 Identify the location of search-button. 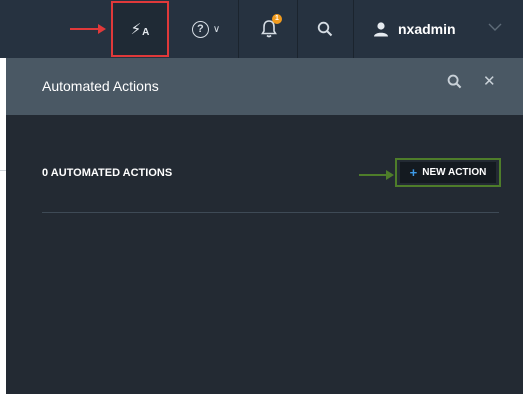
(325, 29).